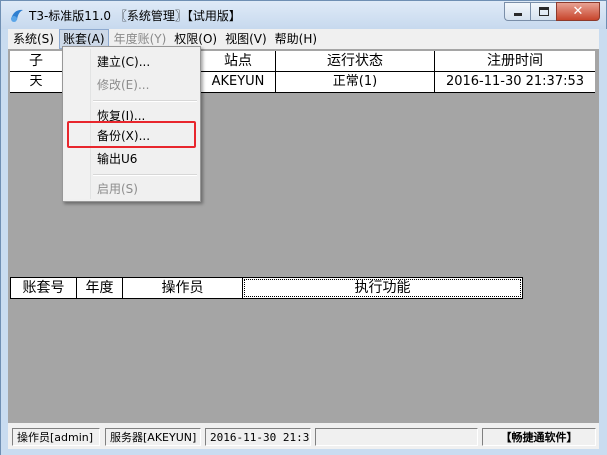  I want to click on maximize-button, so click(543, 11).